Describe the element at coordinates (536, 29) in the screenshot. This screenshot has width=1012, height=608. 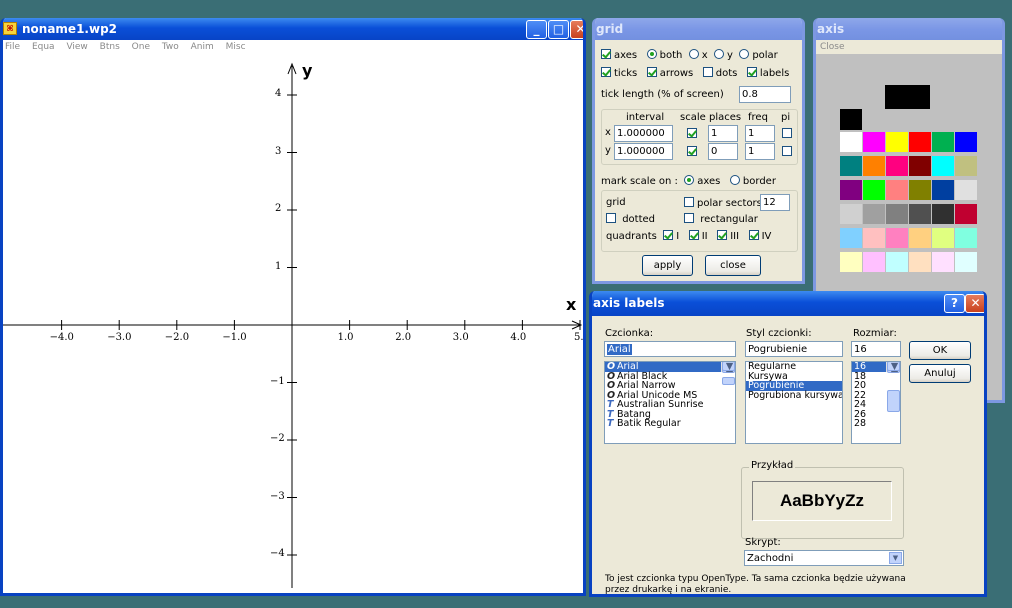
I see `minimize-button: _` at that location.